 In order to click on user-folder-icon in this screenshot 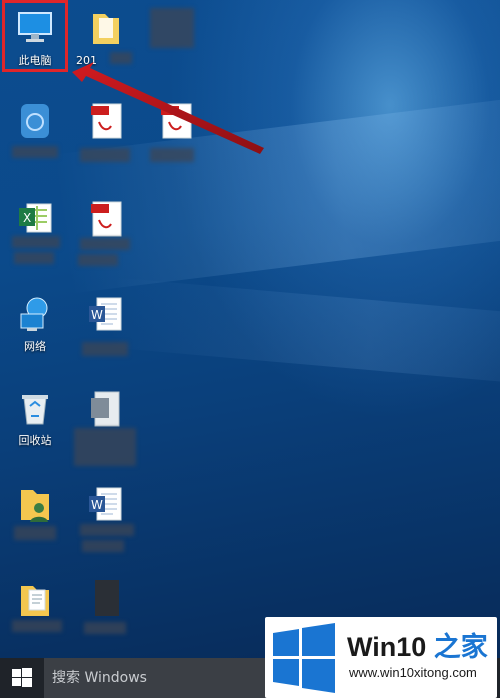, I will do `click(35, 504)`.